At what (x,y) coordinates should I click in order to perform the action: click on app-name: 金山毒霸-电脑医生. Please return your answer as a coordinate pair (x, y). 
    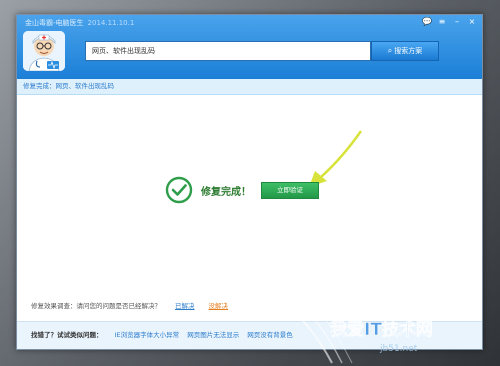
    Looking at the image, I should click on (54, 23).